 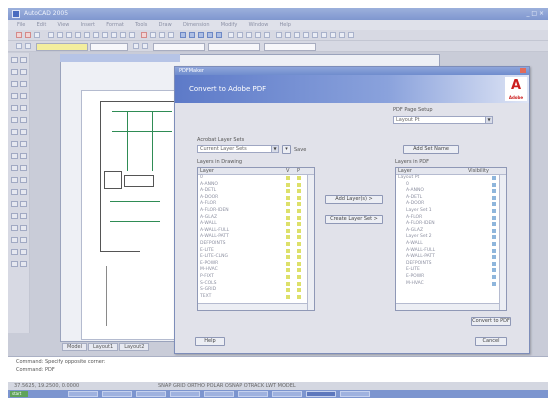 I want to click on menu-item: Window, so click(x=259, y=25).